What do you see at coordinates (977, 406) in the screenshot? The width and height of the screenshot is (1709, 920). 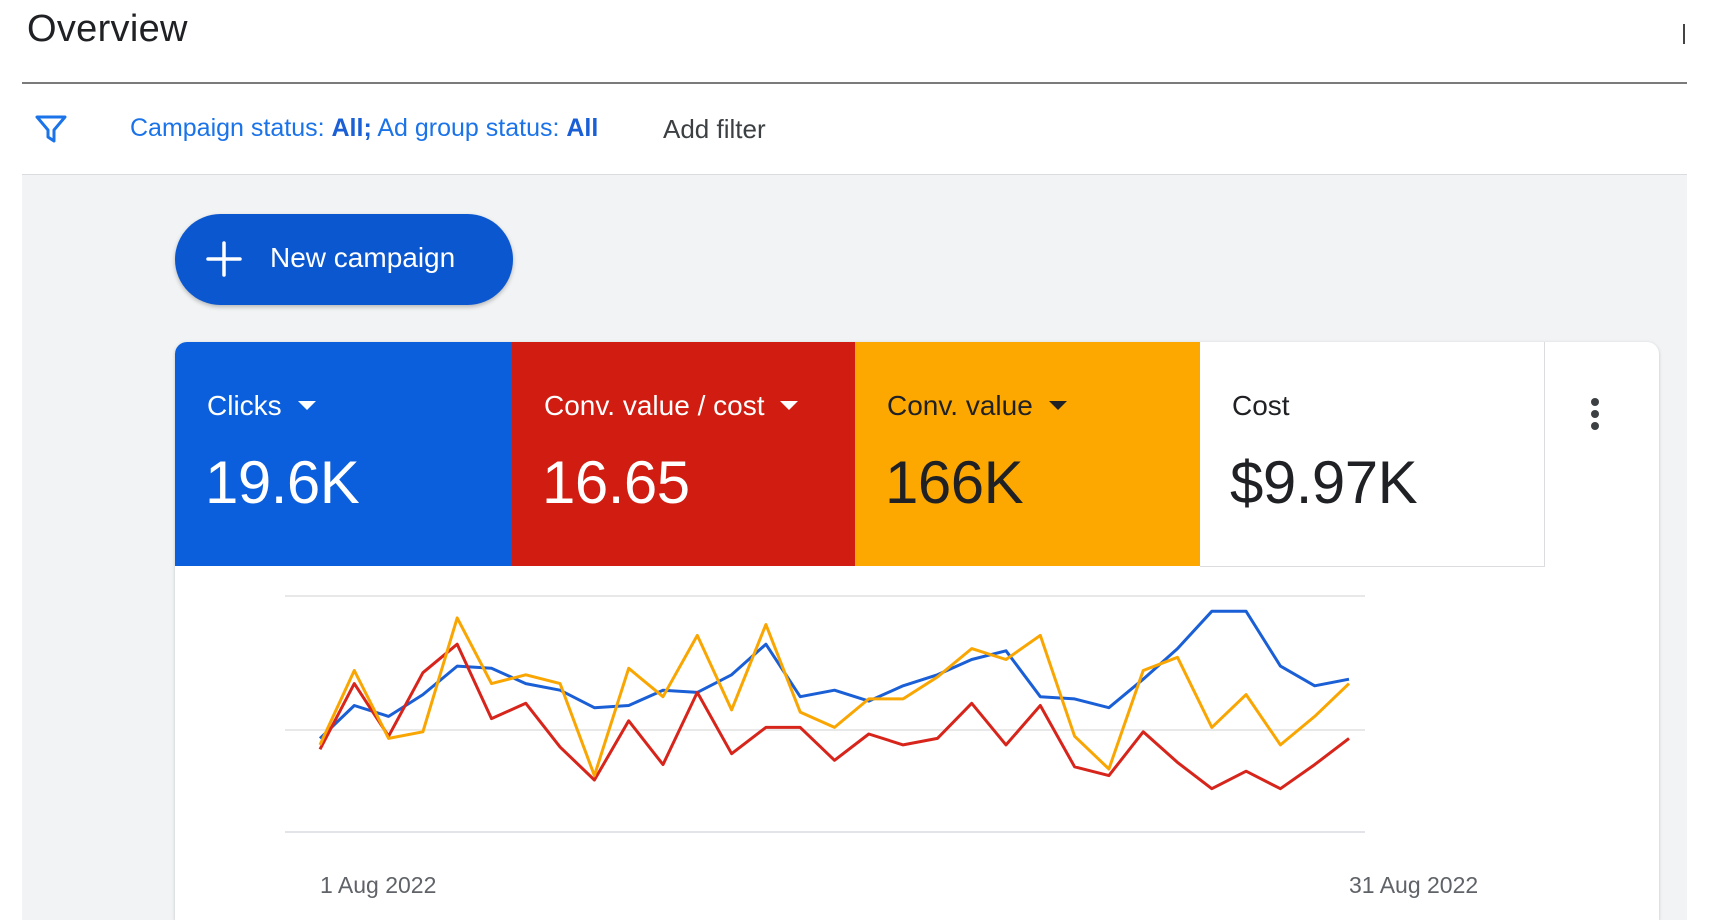 I see `metric-label: Conv. value` at bounding box center [977, 406].